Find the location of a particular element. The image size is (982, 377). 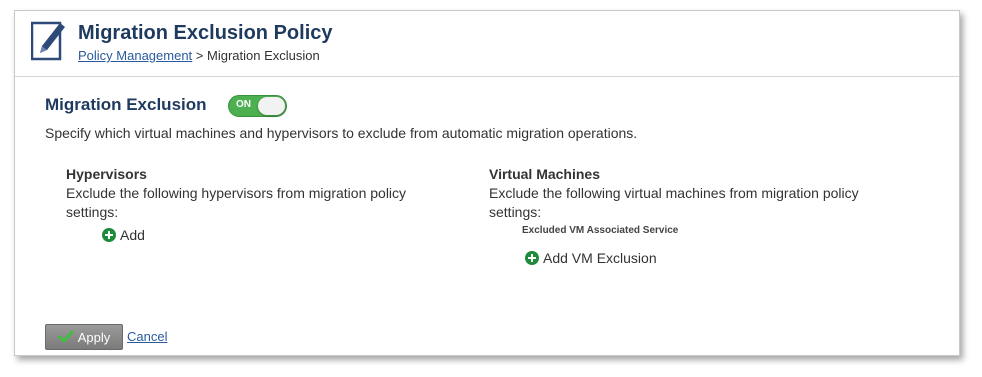

breadcrumb-current: Migration Exclusion is located at coordinates (263, 55).